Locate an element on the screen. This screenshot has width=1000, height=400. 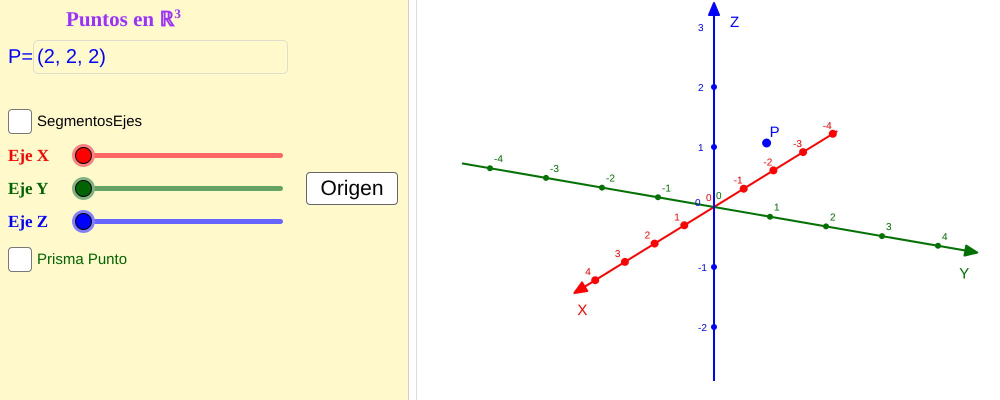
point-name: P is located at coordinates (775, 132).